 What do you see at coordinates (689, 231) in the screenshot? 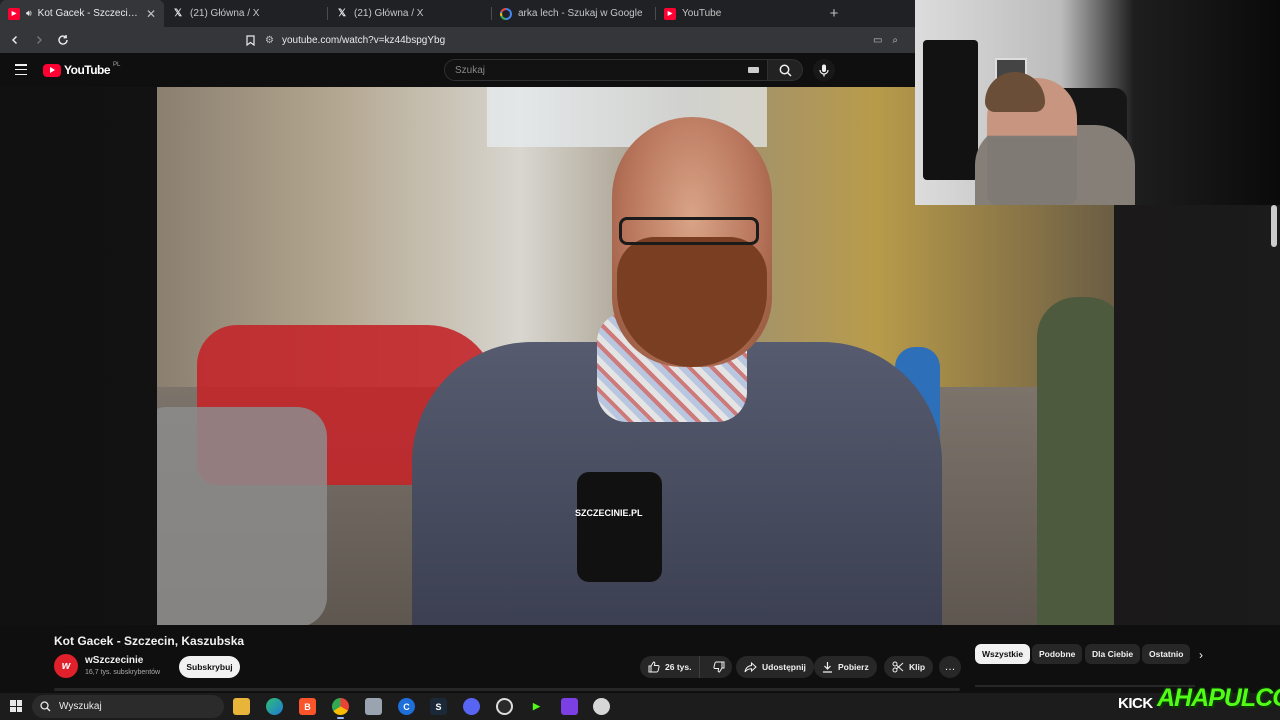
I see `video-frame-glasses` at bounding box center [689, 231].